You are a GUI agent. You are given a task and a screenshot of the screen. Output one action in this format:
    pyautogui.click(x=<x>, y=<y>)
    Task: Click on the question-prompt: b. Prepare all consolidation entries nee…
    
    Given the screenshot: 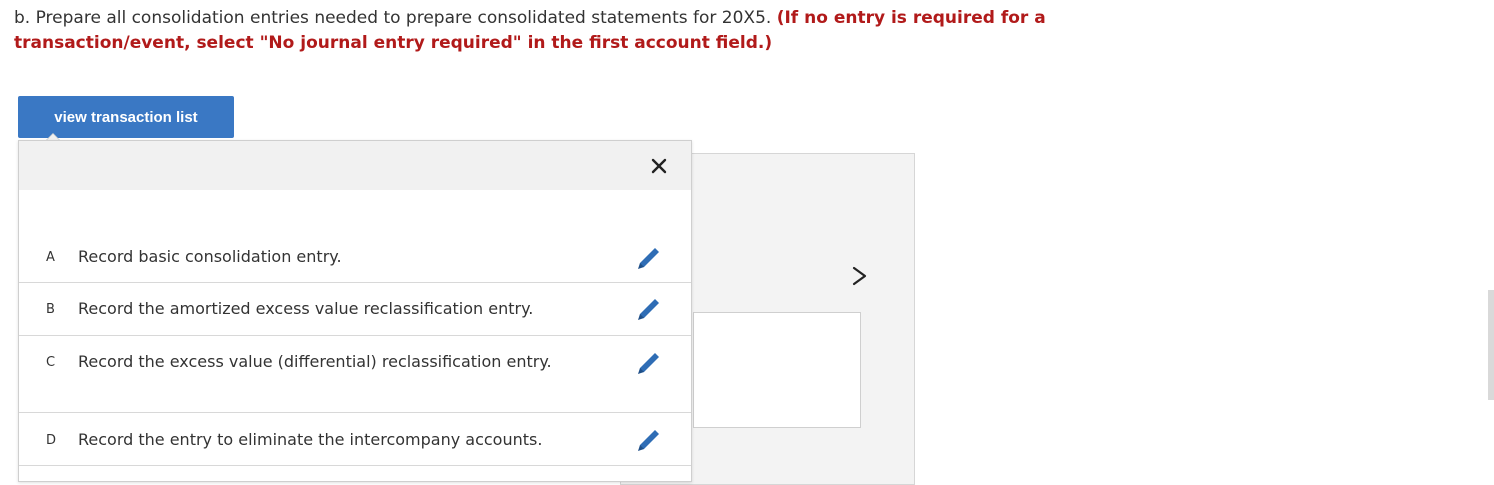 What is the action you would take?
    pyautogui.click(x=614, y=31)
    